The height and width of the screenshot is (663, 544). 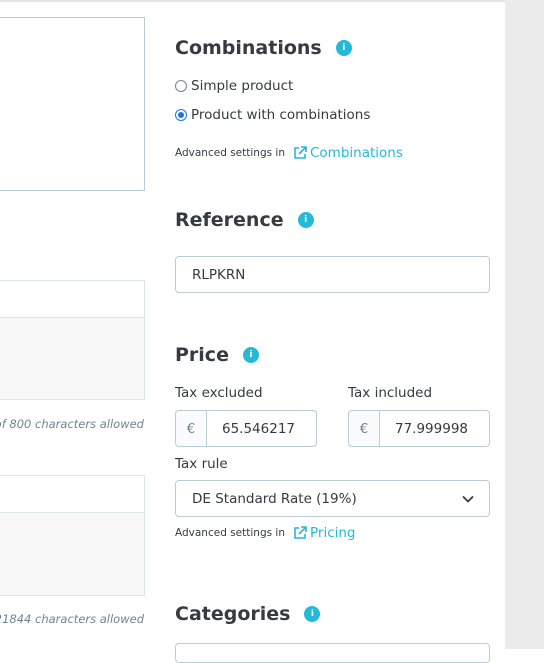 I want to click on tax-excluded-label: Tax excluded, so click(x=219, y=393).